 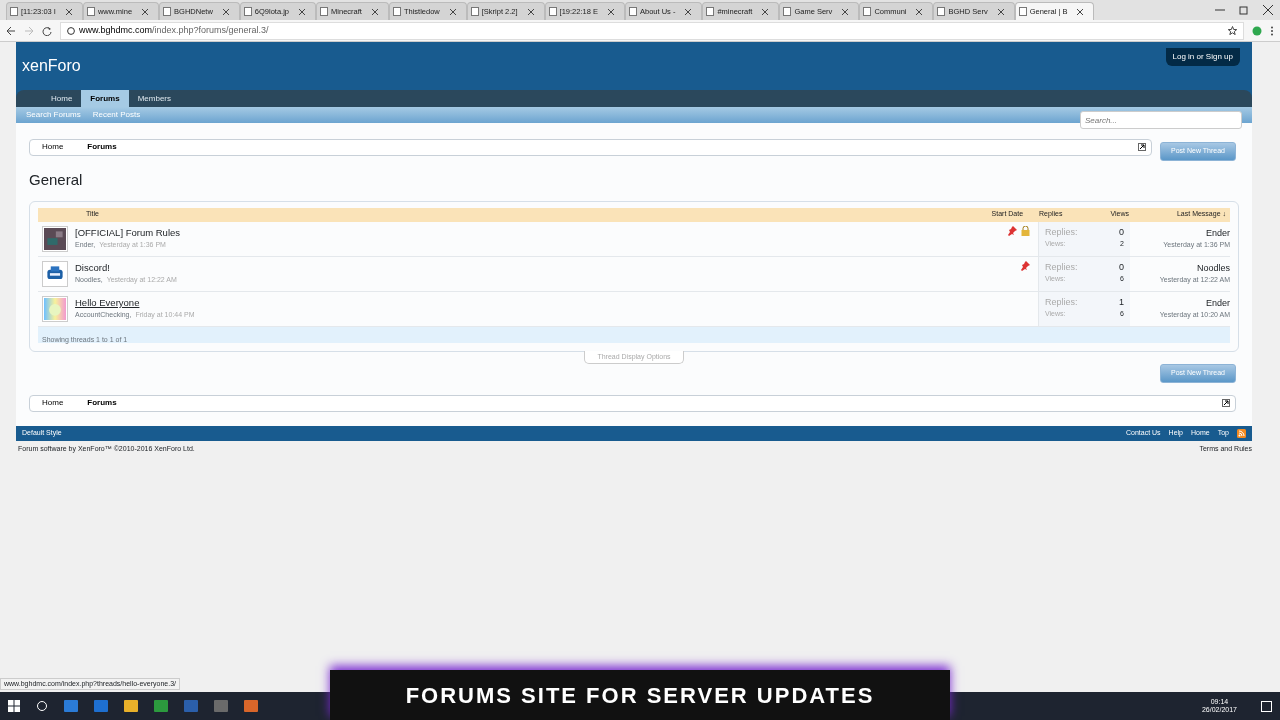 What do you see at coordinates (14, 706) in the screenshot?
I see `windows-icon` at bounding box center [14, 706].